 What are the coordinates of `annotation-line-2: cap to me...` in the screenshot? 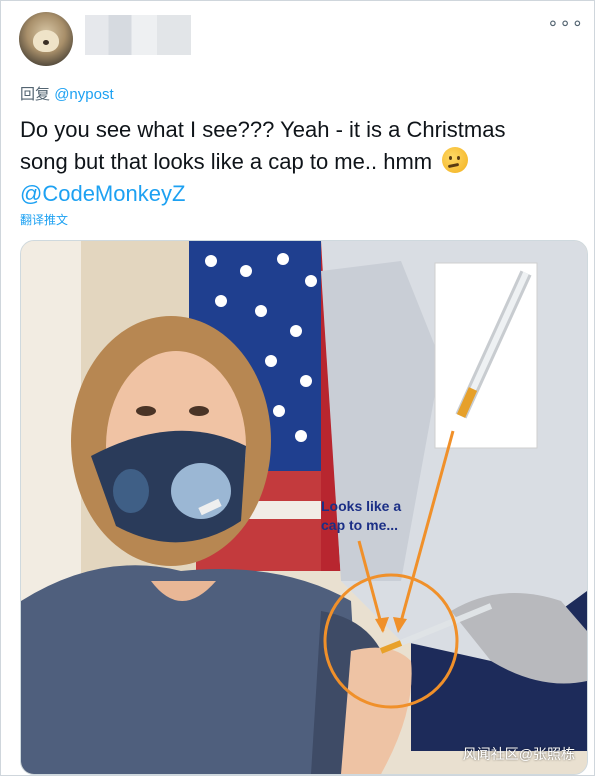 It's located at (360, 525).